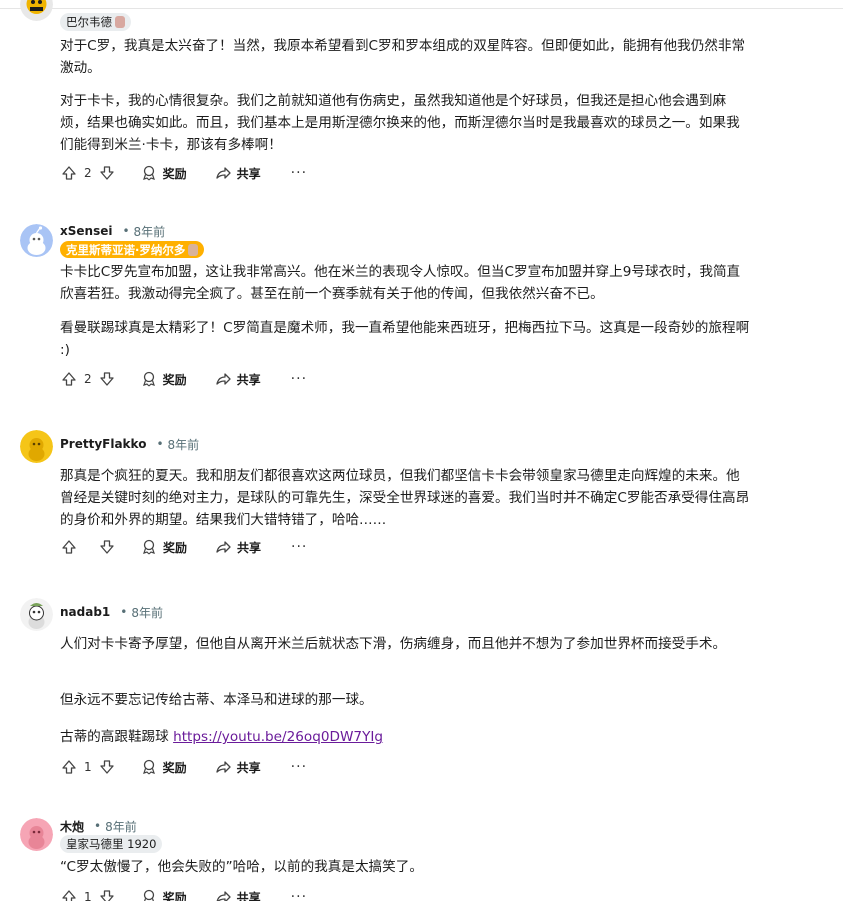 The image size is (843, 901). I want to click on comment-paragraph: 但永远不要忘记传给古蒂、本泽马和进球的那一球。, so click(216, 700).